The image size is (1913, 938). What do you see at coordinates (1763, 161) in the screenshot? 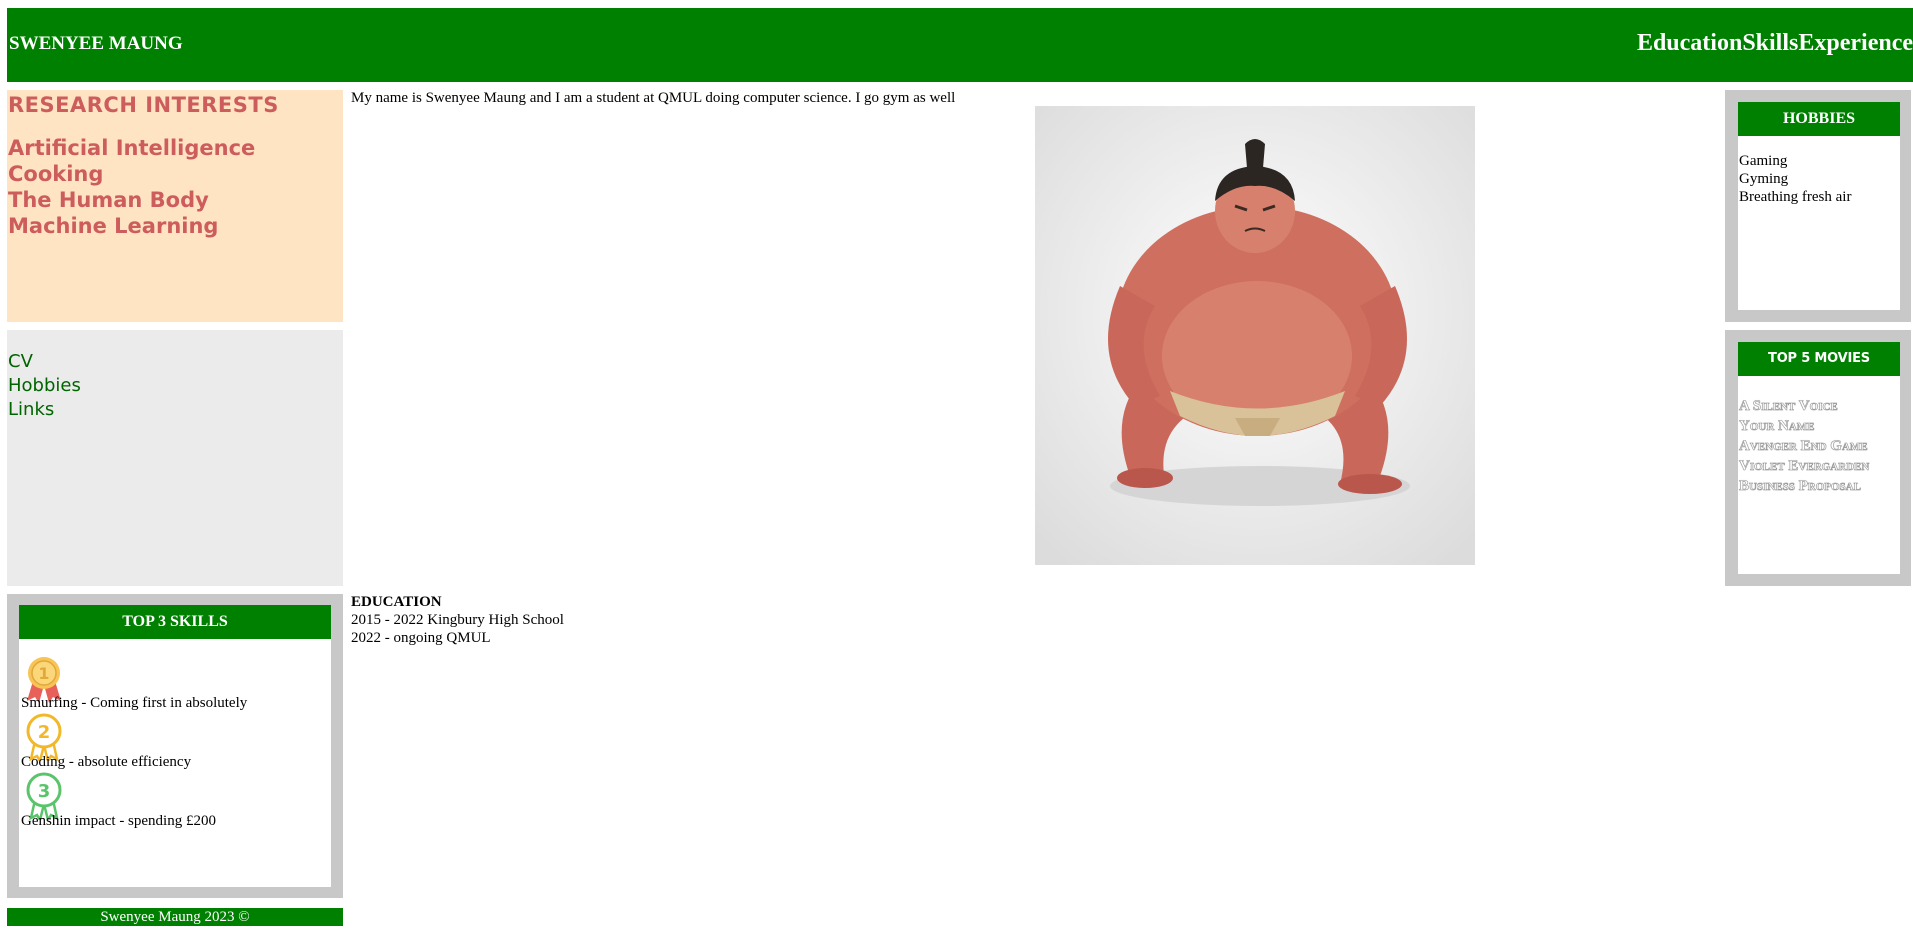
I see `hobby-item: Gaming` at bounding box center [1763, 161].